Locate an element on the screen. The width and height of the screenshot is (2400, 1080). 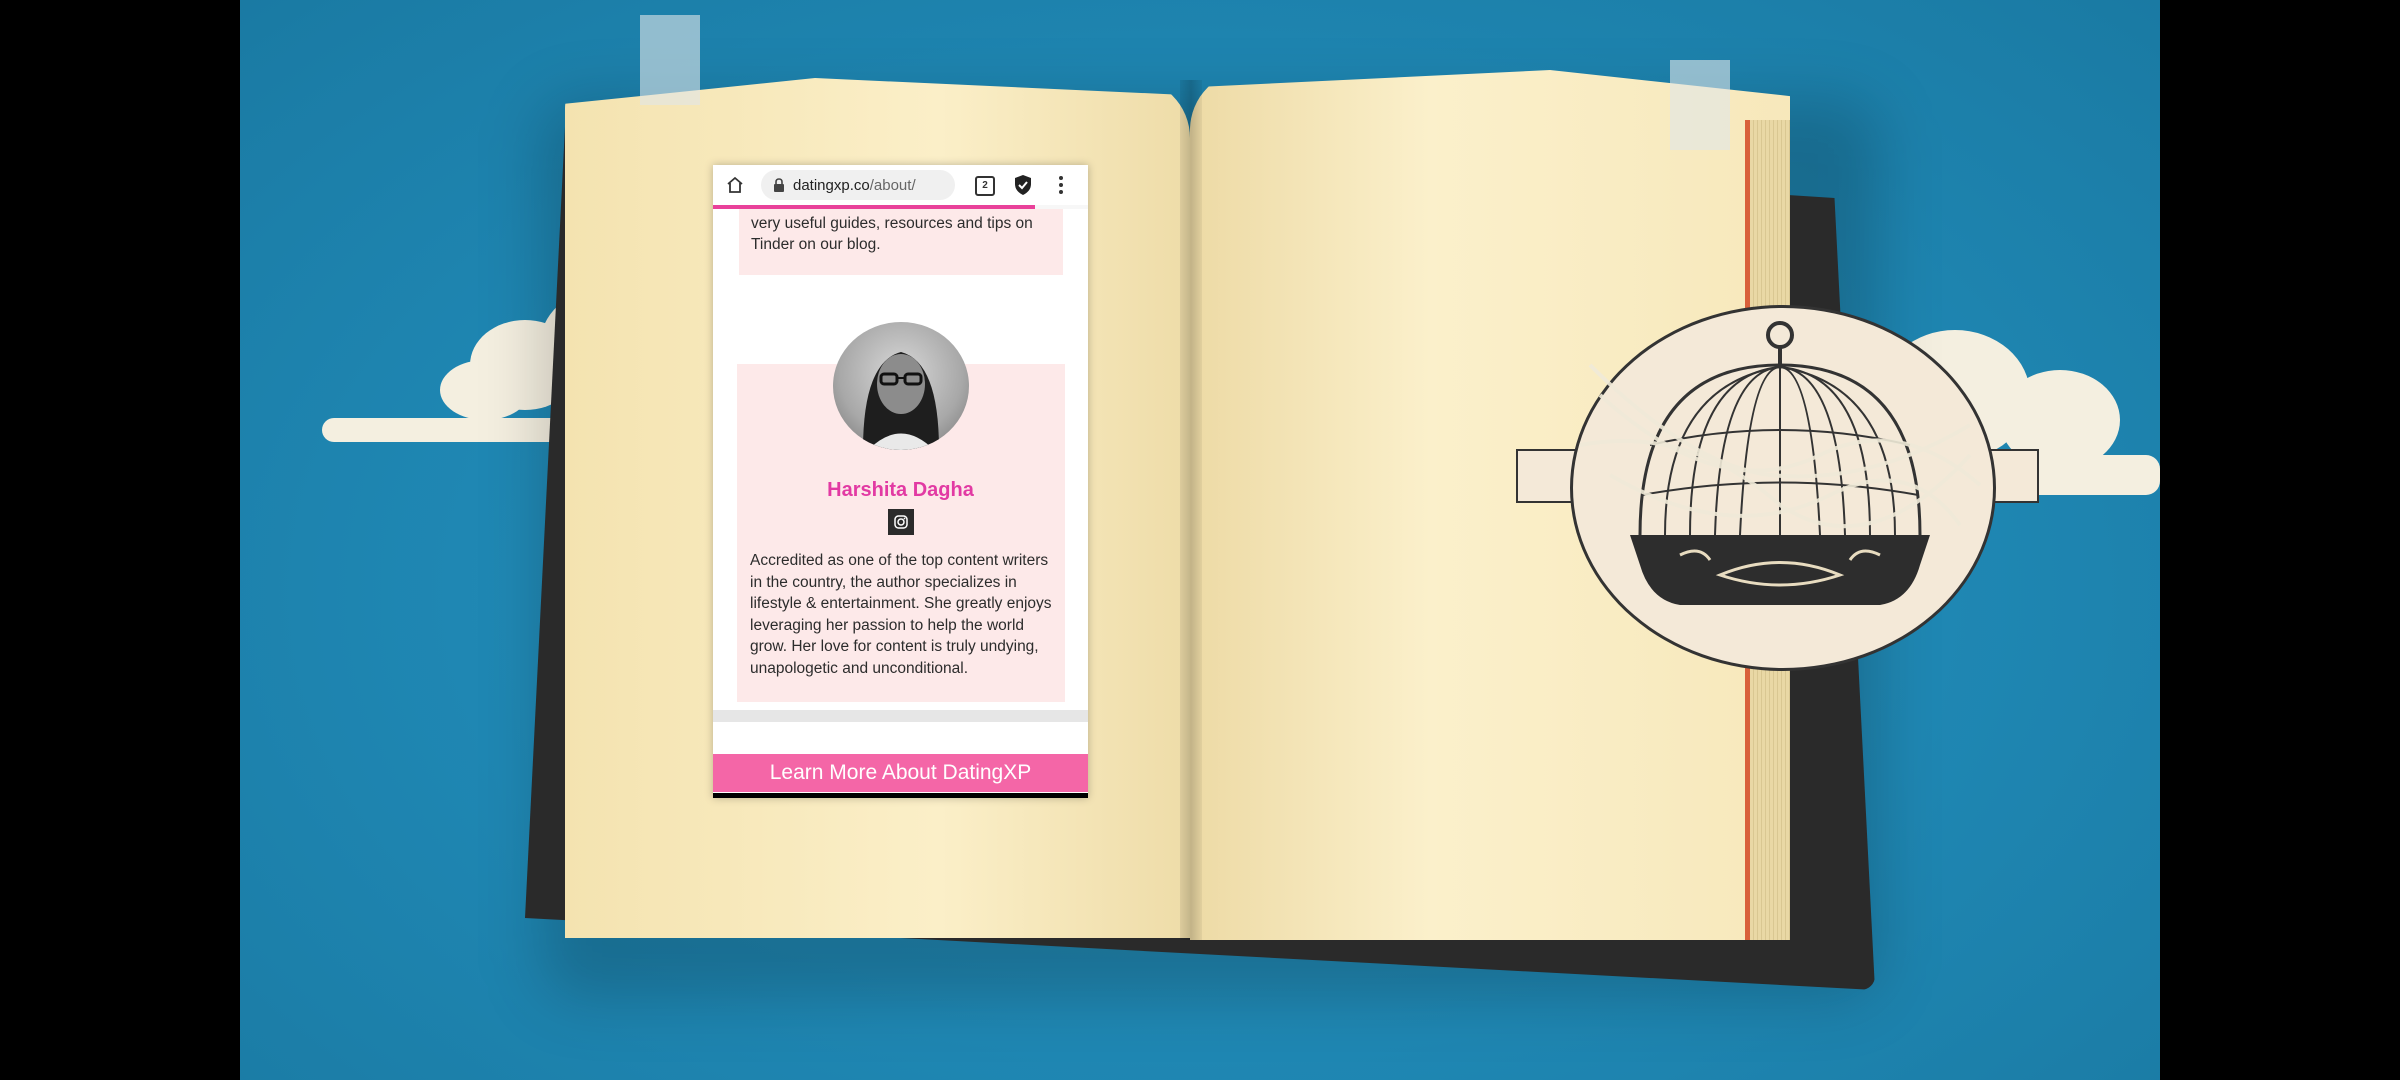
address-bar: datingxp.co/about/ is located at coordinates (858, 185).